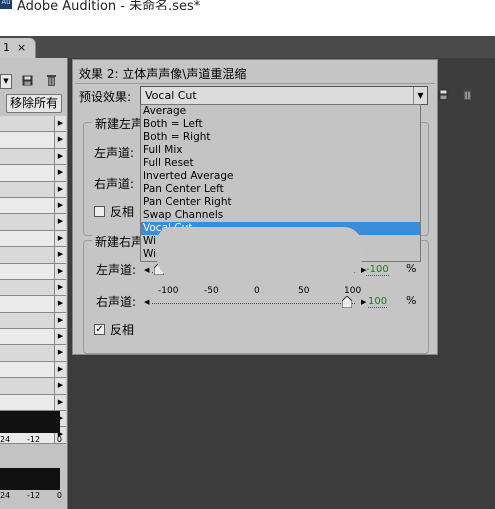 The width and height of the screenshot is (495, 509). I want to click on preset-option: Both = Right, so click(280, 137).